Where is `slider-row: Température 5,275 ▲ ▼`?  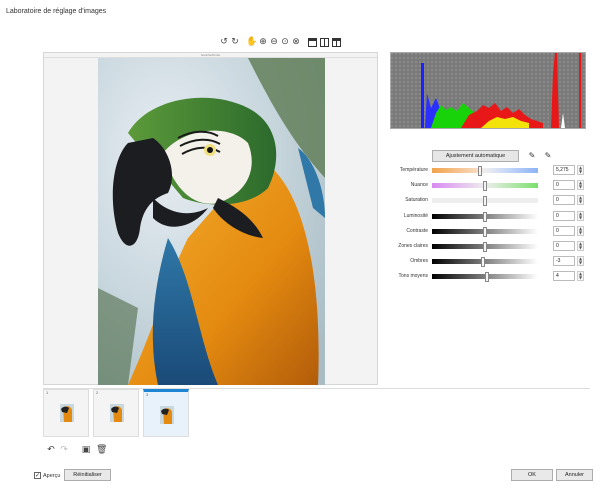
slider-row: Température 5,275 ▲ ▼ is located at coordinates (488, 170).